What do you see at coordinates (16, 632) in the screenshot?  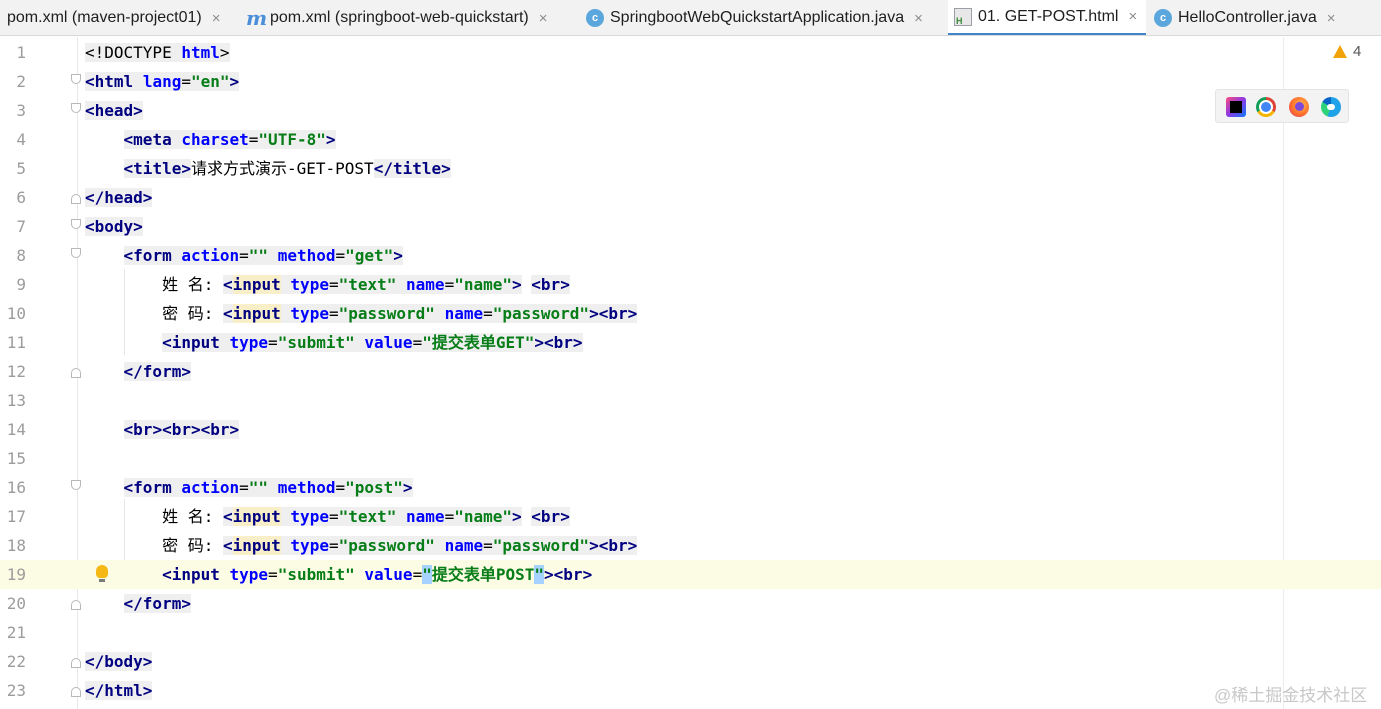 I see `line-number: 21` at bounding box center [16, 632].